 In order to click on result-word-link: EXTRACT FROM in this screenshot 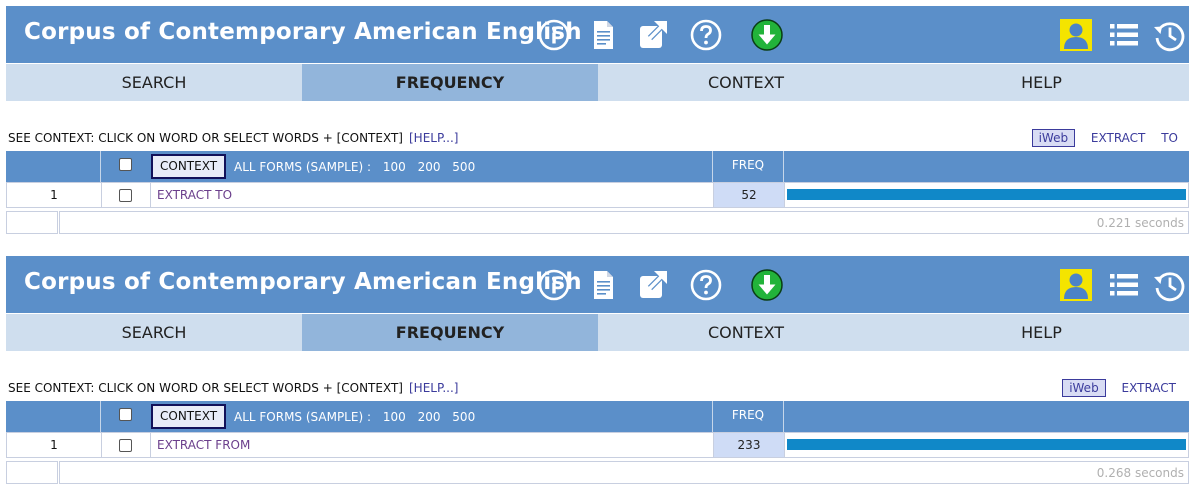, I will do `click(203, 445)`.